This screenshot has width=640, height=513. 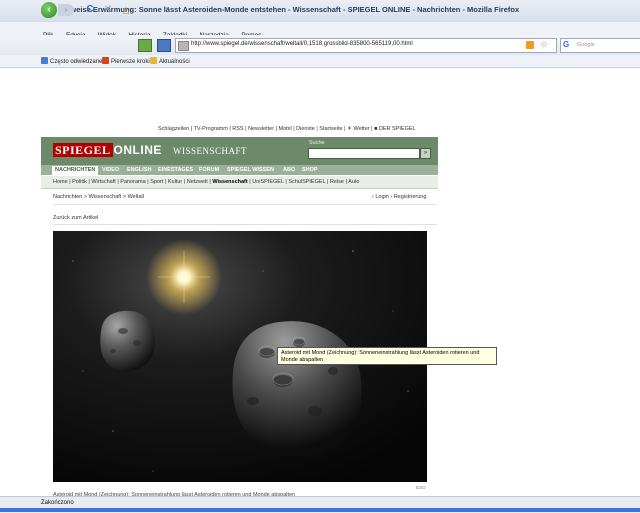 I want to click on google-icon: G, so click(x=566, y=44).